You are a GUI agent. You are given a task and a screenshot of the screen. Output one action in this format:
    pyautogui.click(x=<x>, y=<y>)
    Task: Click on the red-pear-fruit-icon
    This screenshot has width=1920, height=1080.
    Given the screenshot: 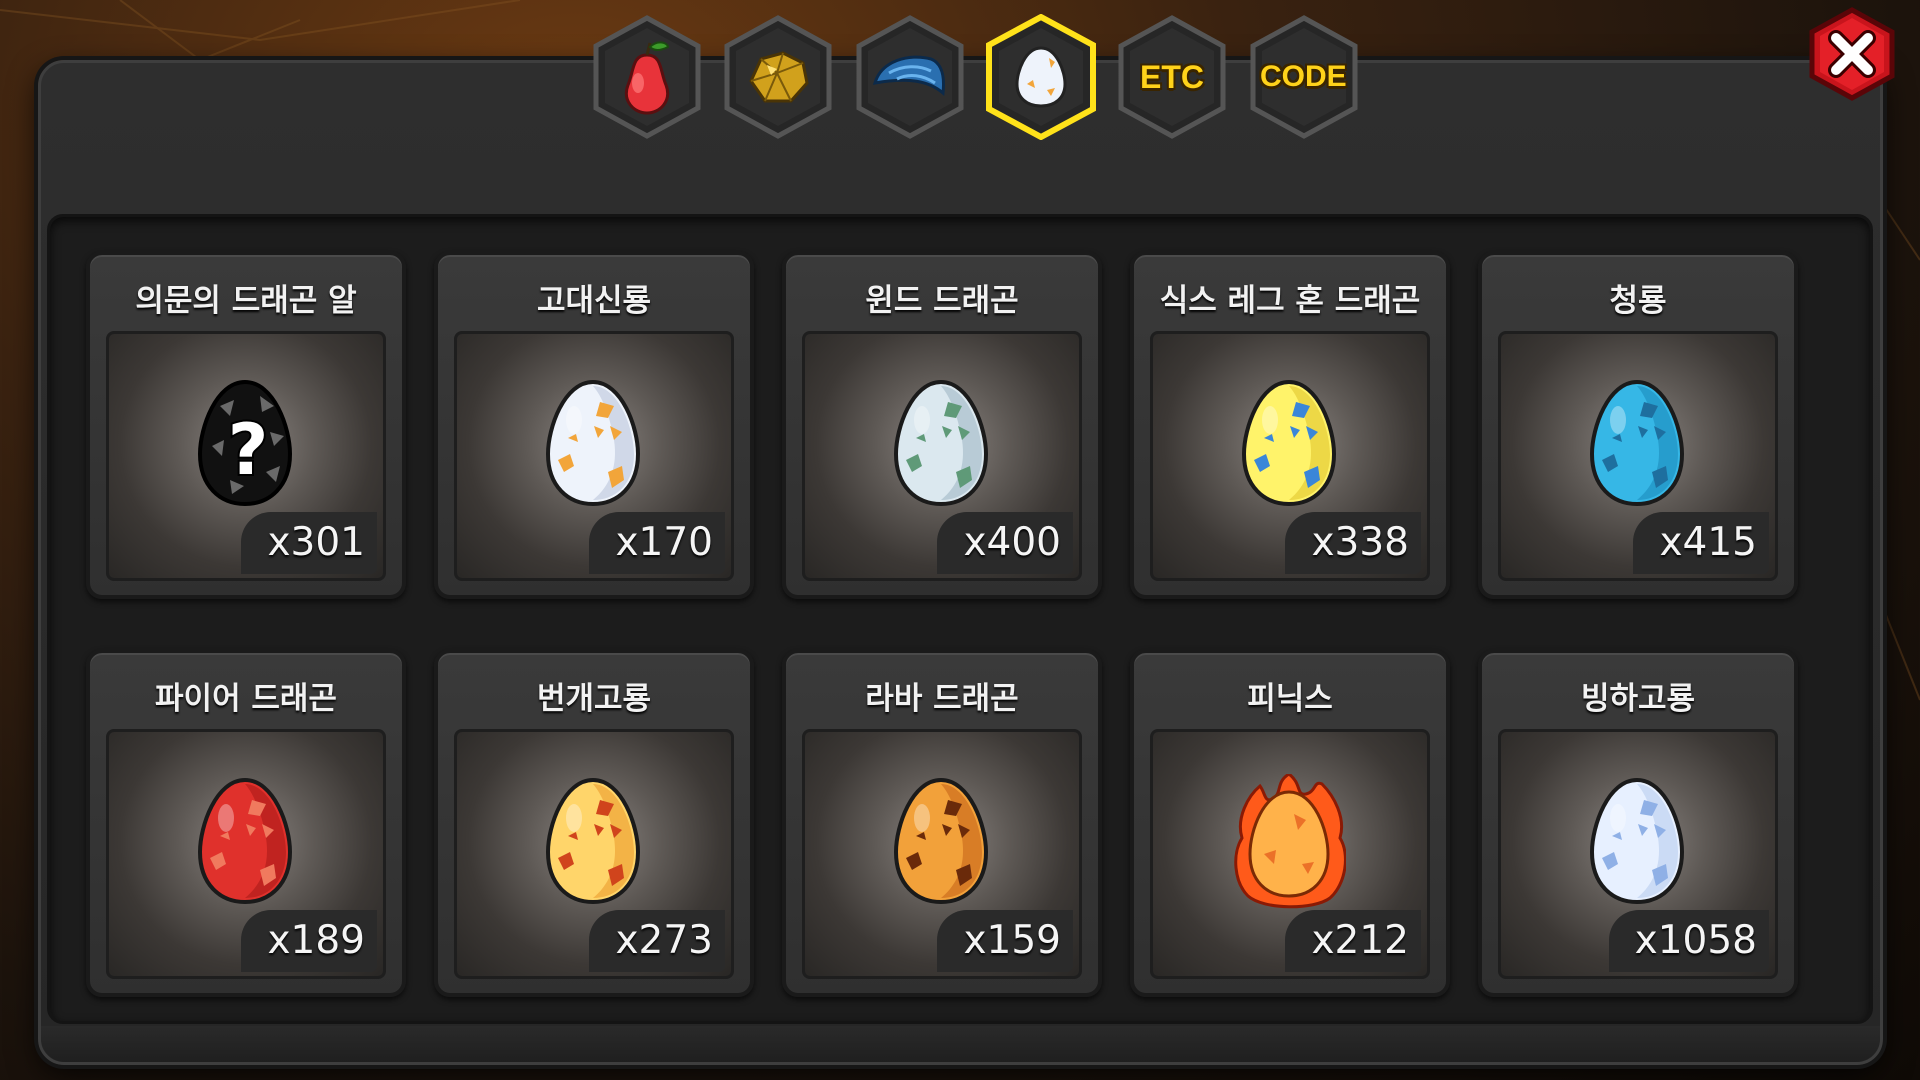 What is the action you would take?
    pyautogui.click(x=646, y=77)
    